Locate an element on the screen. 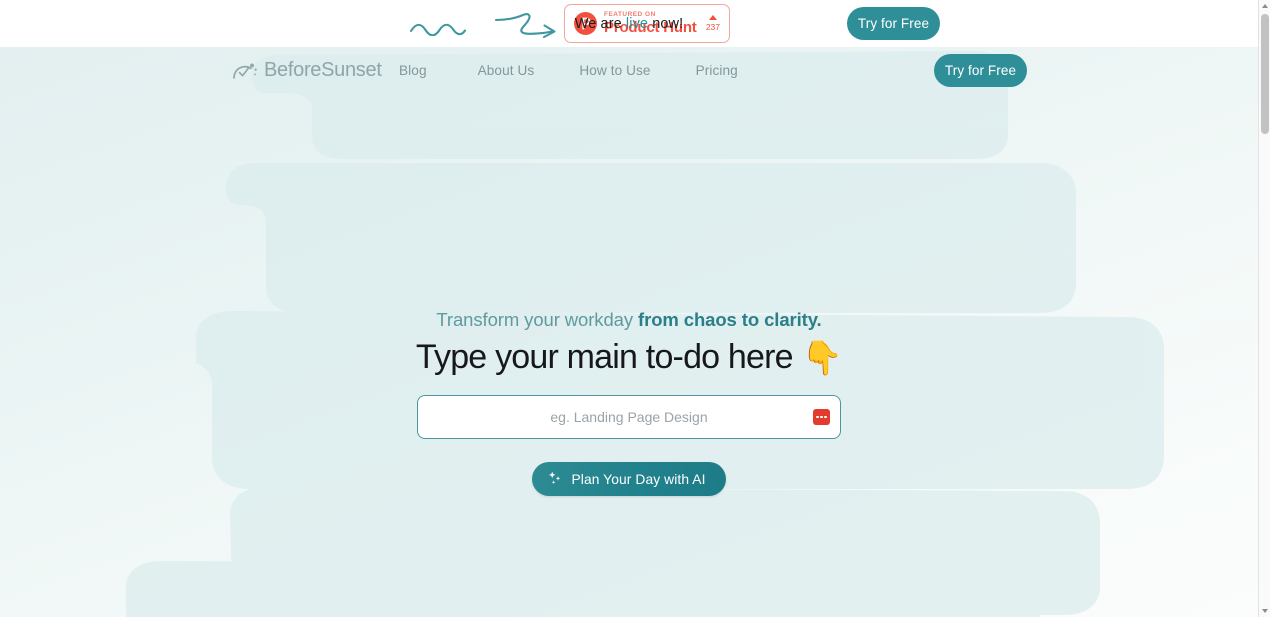  announcement-prefix: We are is located at coordinates (600, 23).